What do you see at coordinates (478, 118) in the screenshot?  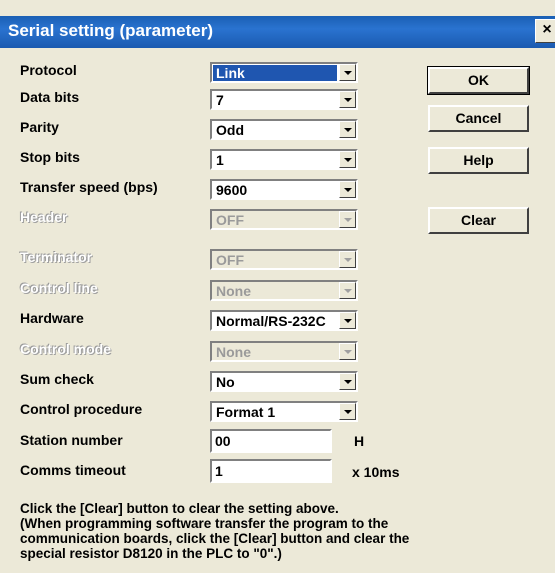 I see `cancel-button: Cancel` at bounding box center [478, 118].